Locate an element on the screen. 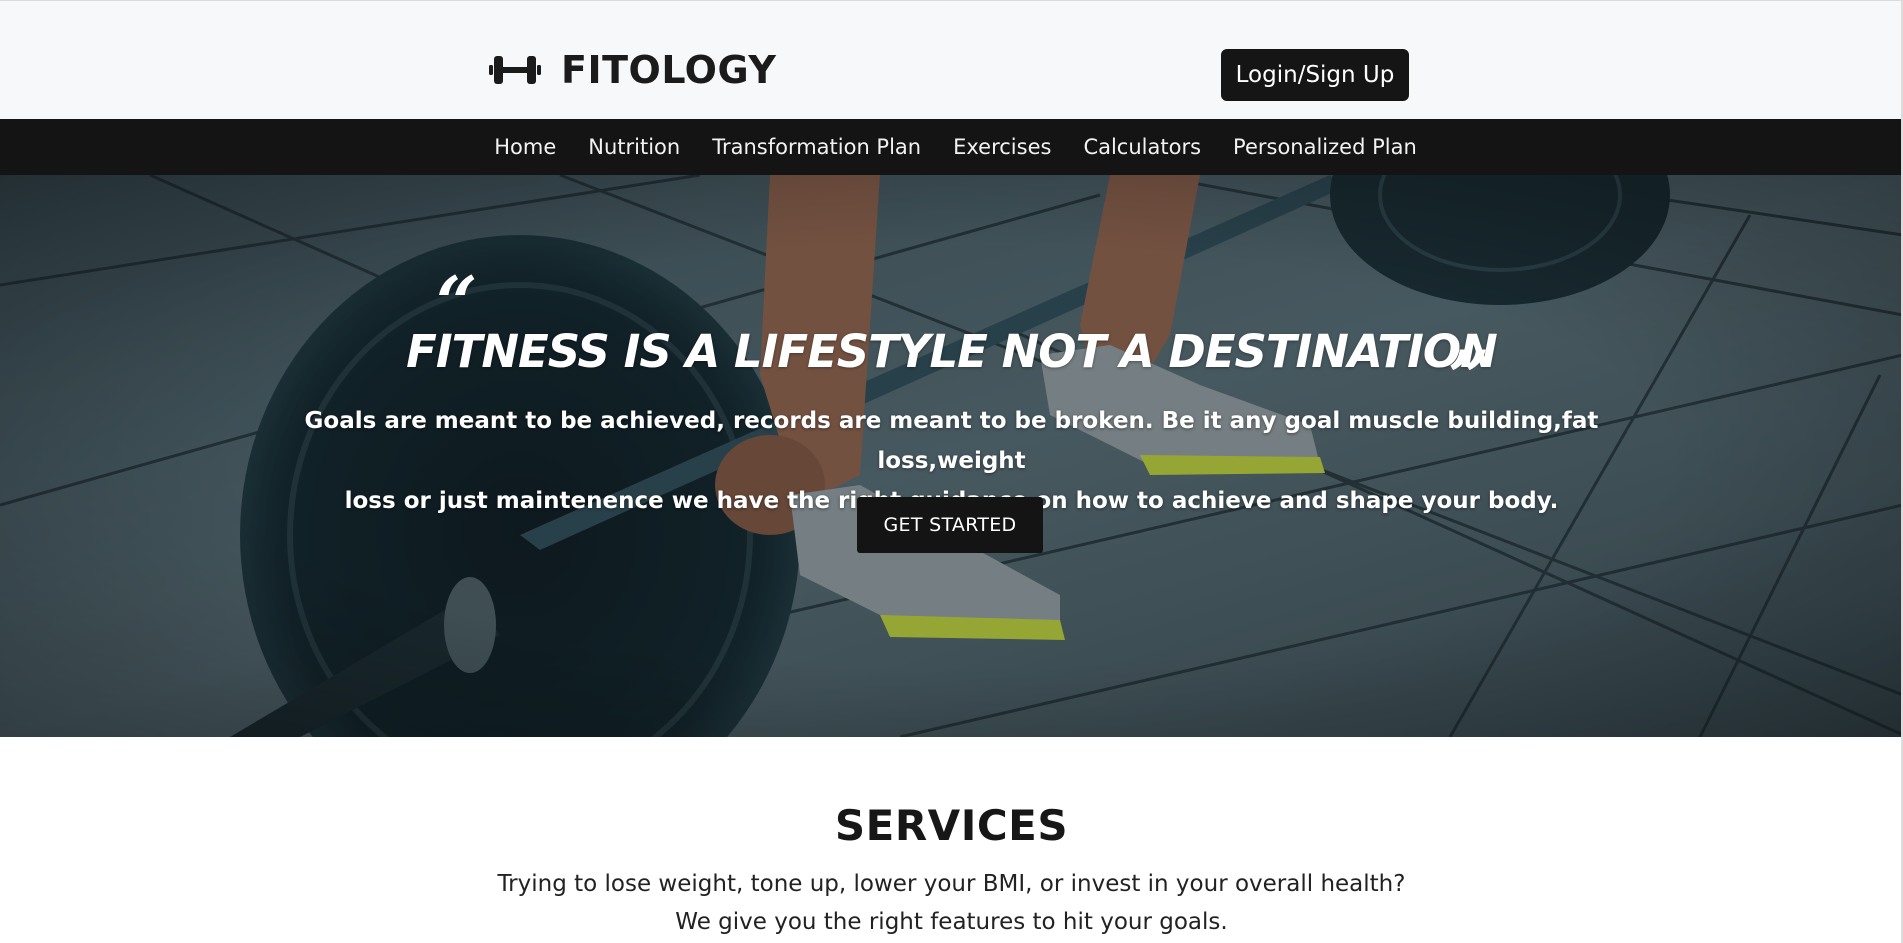 This screenshot has width=1903, height=943. close-quote-mark: ” is located at coordinates (1469, 376).